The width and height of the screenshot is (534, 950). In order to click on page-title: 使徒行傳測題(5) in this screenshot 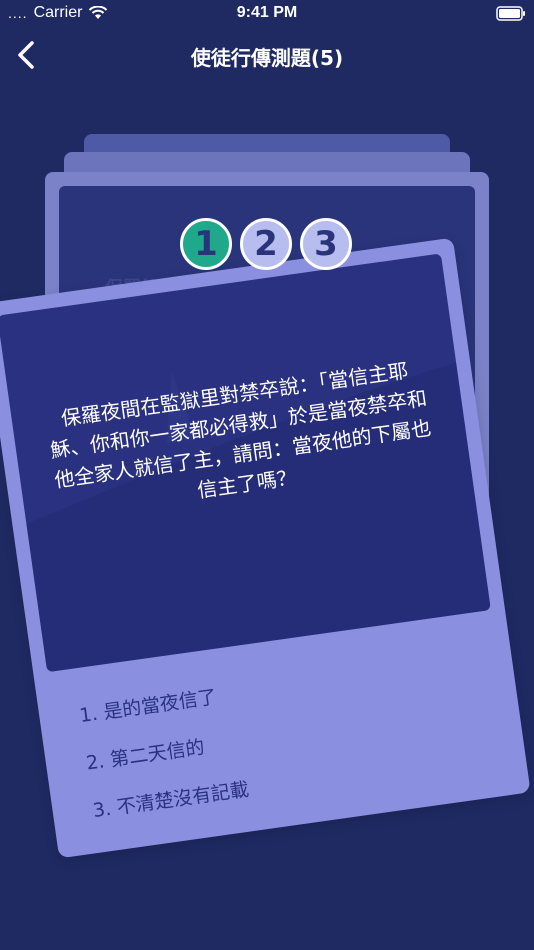, I will do `click(267, 58)`.